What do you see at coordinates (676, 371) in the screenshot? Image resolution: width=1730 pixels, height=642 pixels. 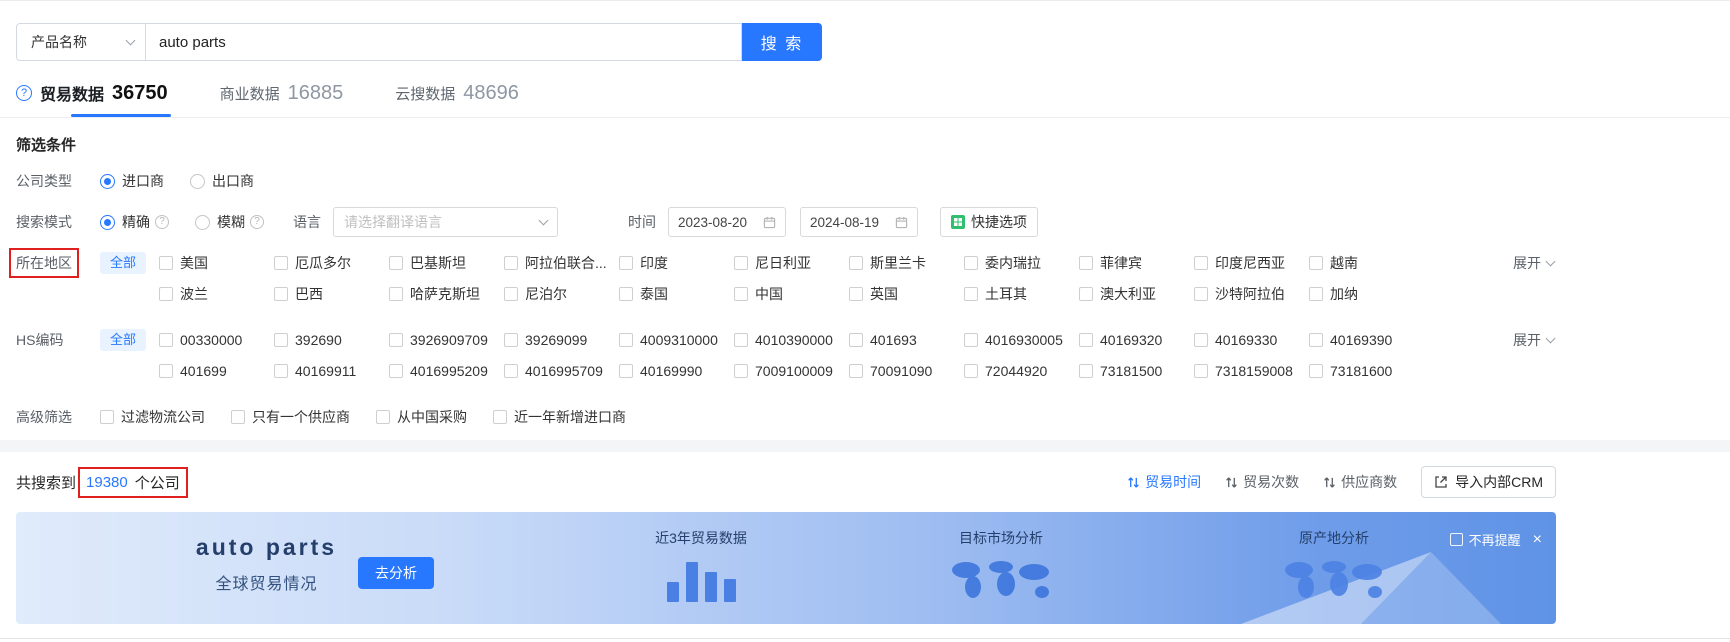 I see `hs-option: 40169990` at bounding box center [676, 371].